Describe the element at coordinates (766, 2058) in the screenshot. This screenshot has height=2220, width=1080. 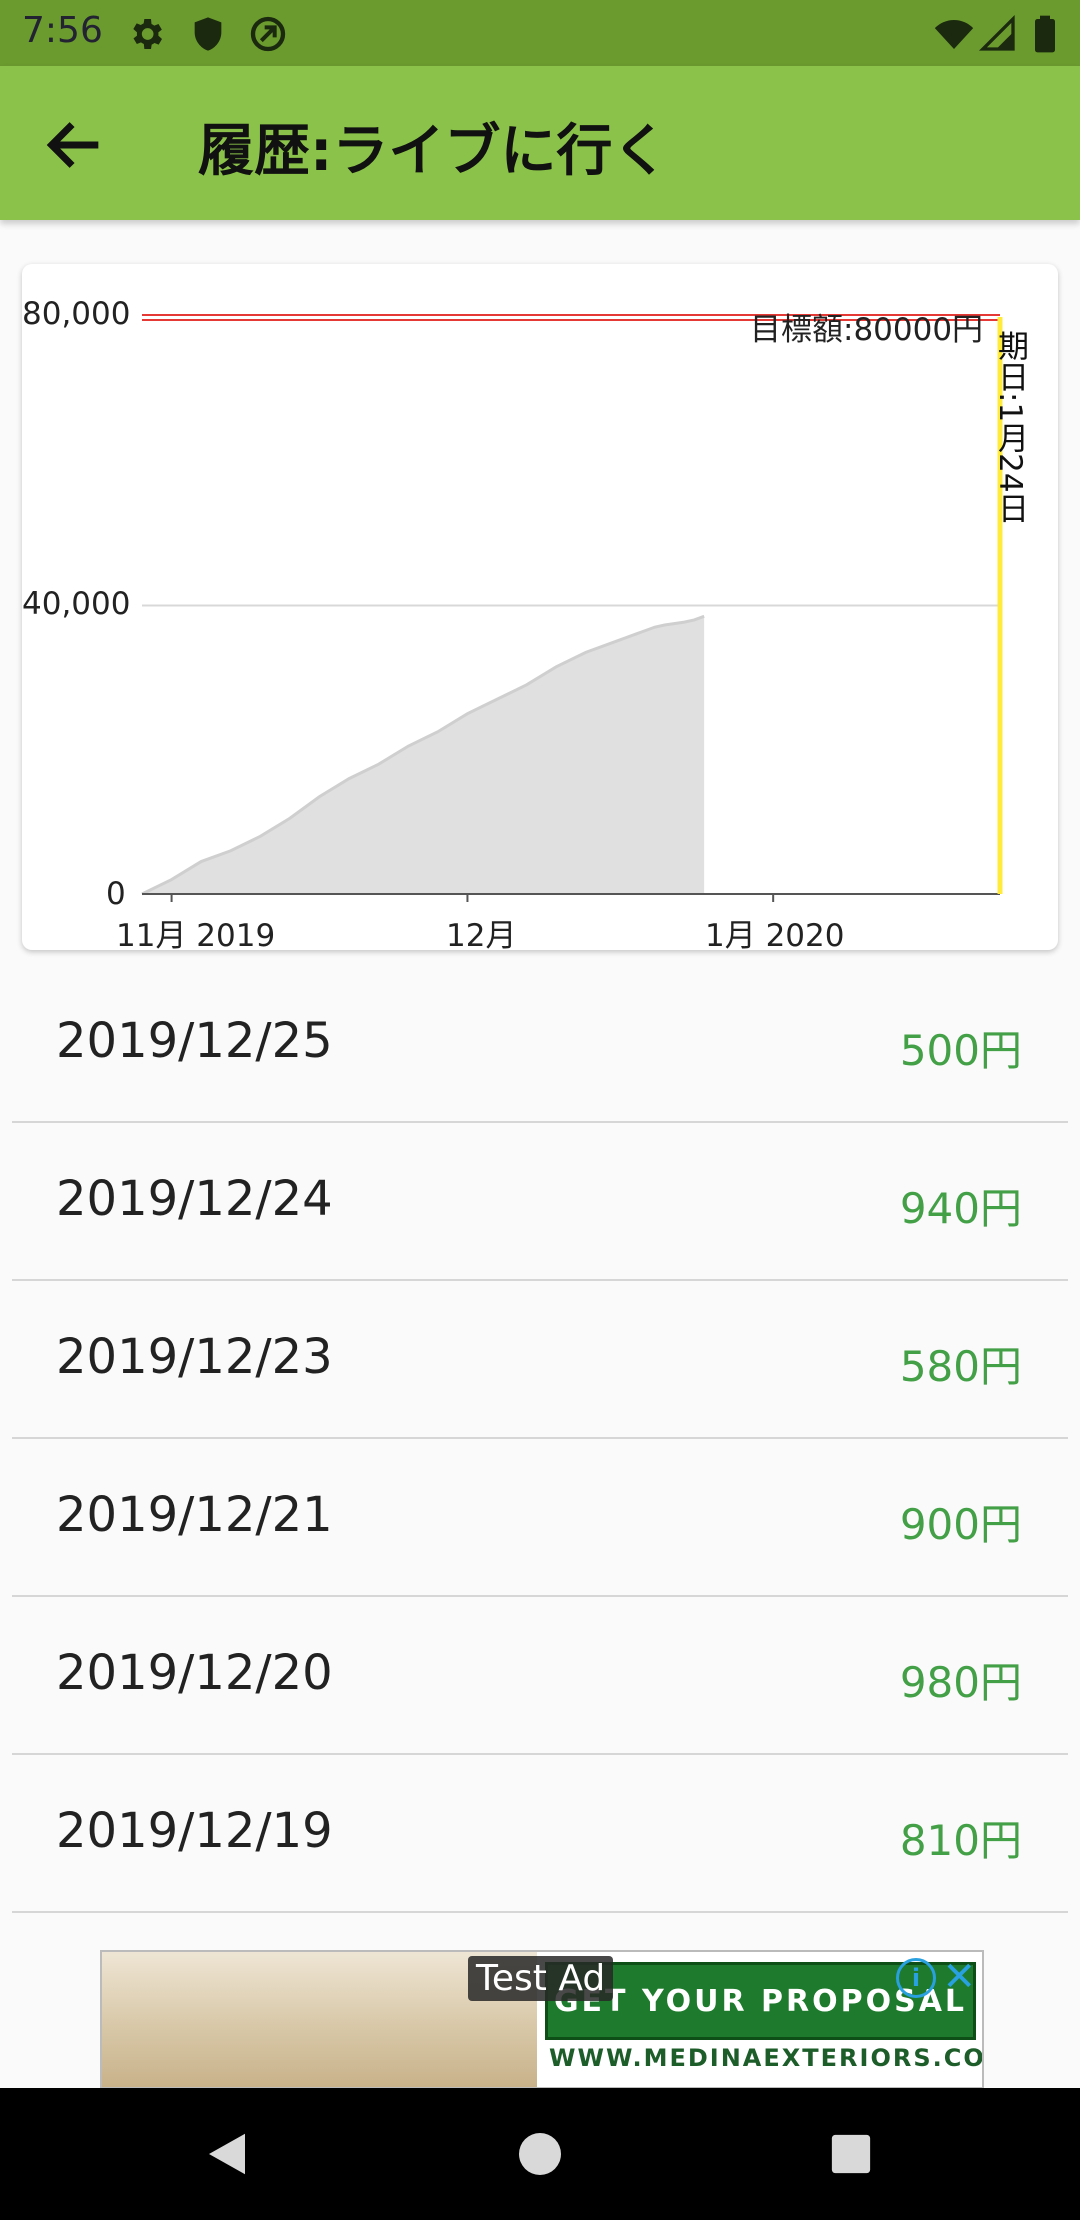
I see `ad-url: WWW.MEDINAEXTERIORS.COM` at that location.